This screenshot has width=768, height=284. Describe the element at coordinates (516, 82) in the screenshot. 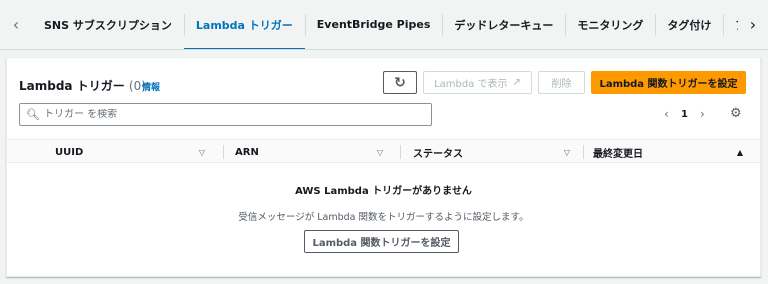

I see `external-link-icon: ↗` at that location.